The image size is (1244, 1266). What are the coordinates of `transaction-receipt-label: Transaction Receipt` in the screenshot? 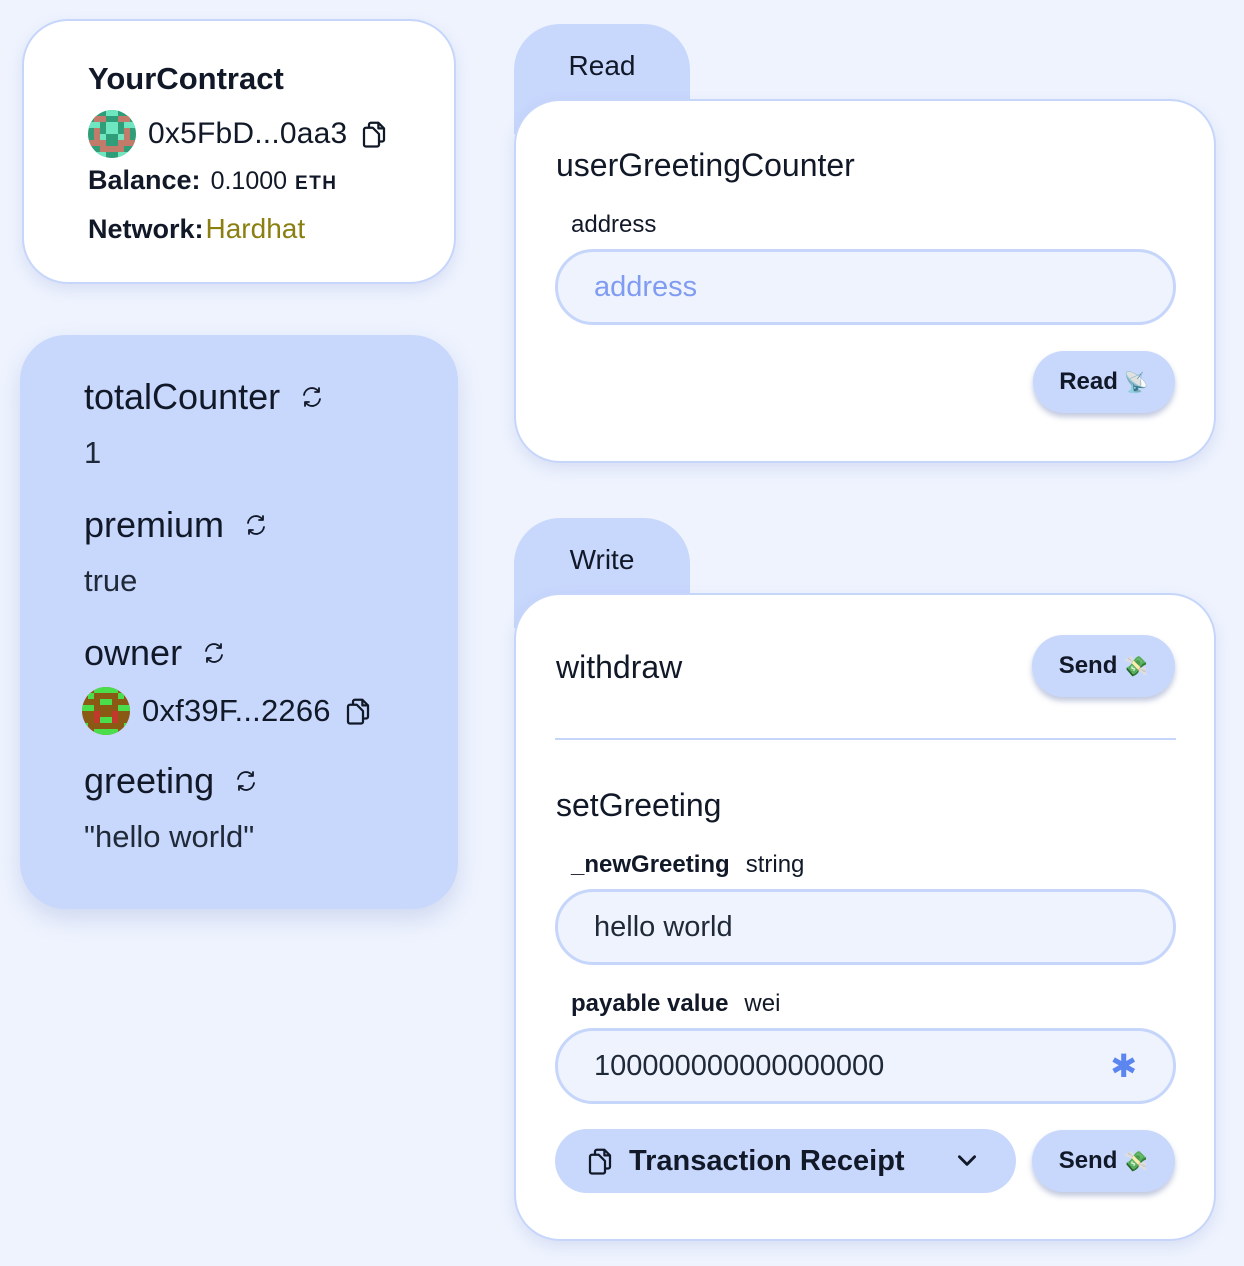 It's located at (767, 1160).